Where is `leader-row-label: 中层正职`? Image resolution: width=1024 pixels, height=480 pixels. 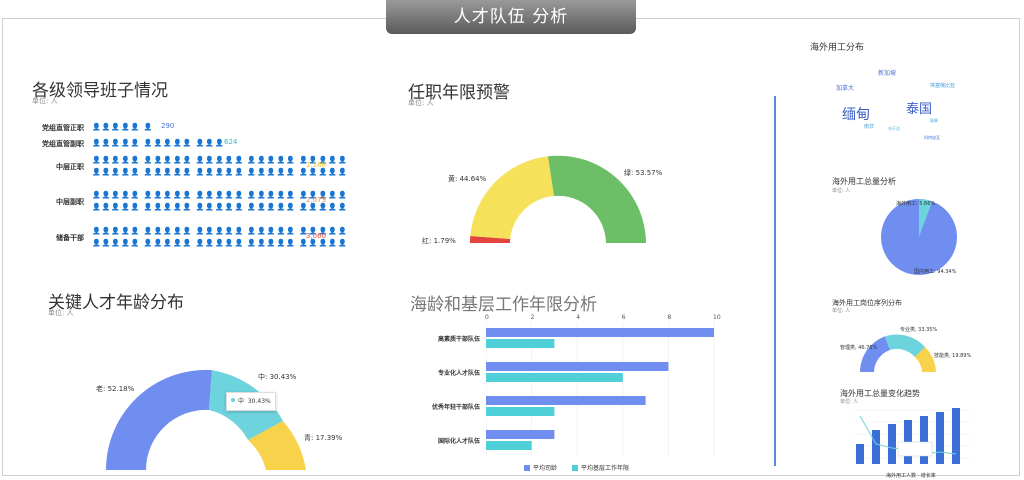
leader-row-label: 中层正职 is located at coordinates (70, 167).